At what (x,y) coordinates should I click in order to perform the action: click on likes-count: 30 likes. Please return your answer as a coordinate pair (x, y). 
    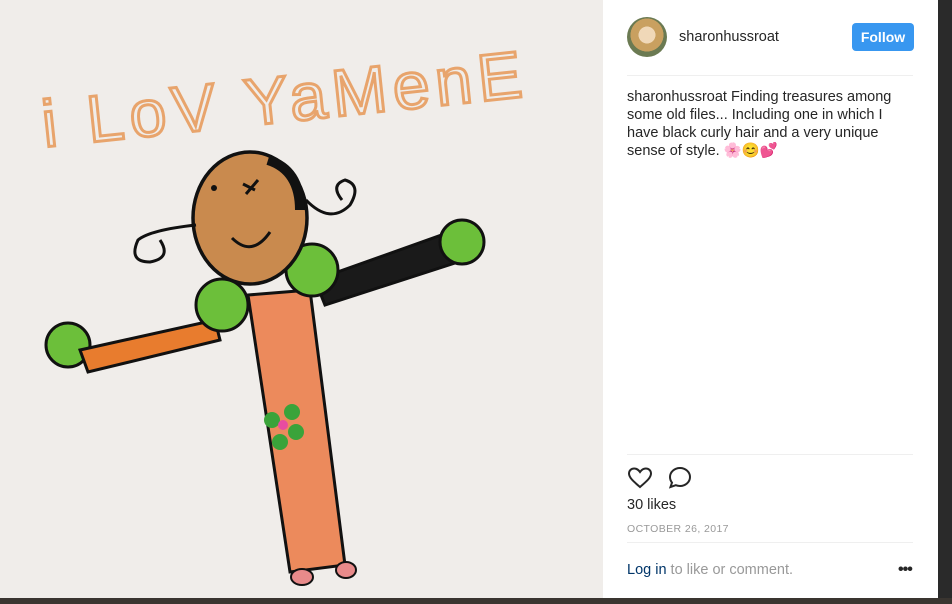
    Looking at the image, I should click on (651, 505).